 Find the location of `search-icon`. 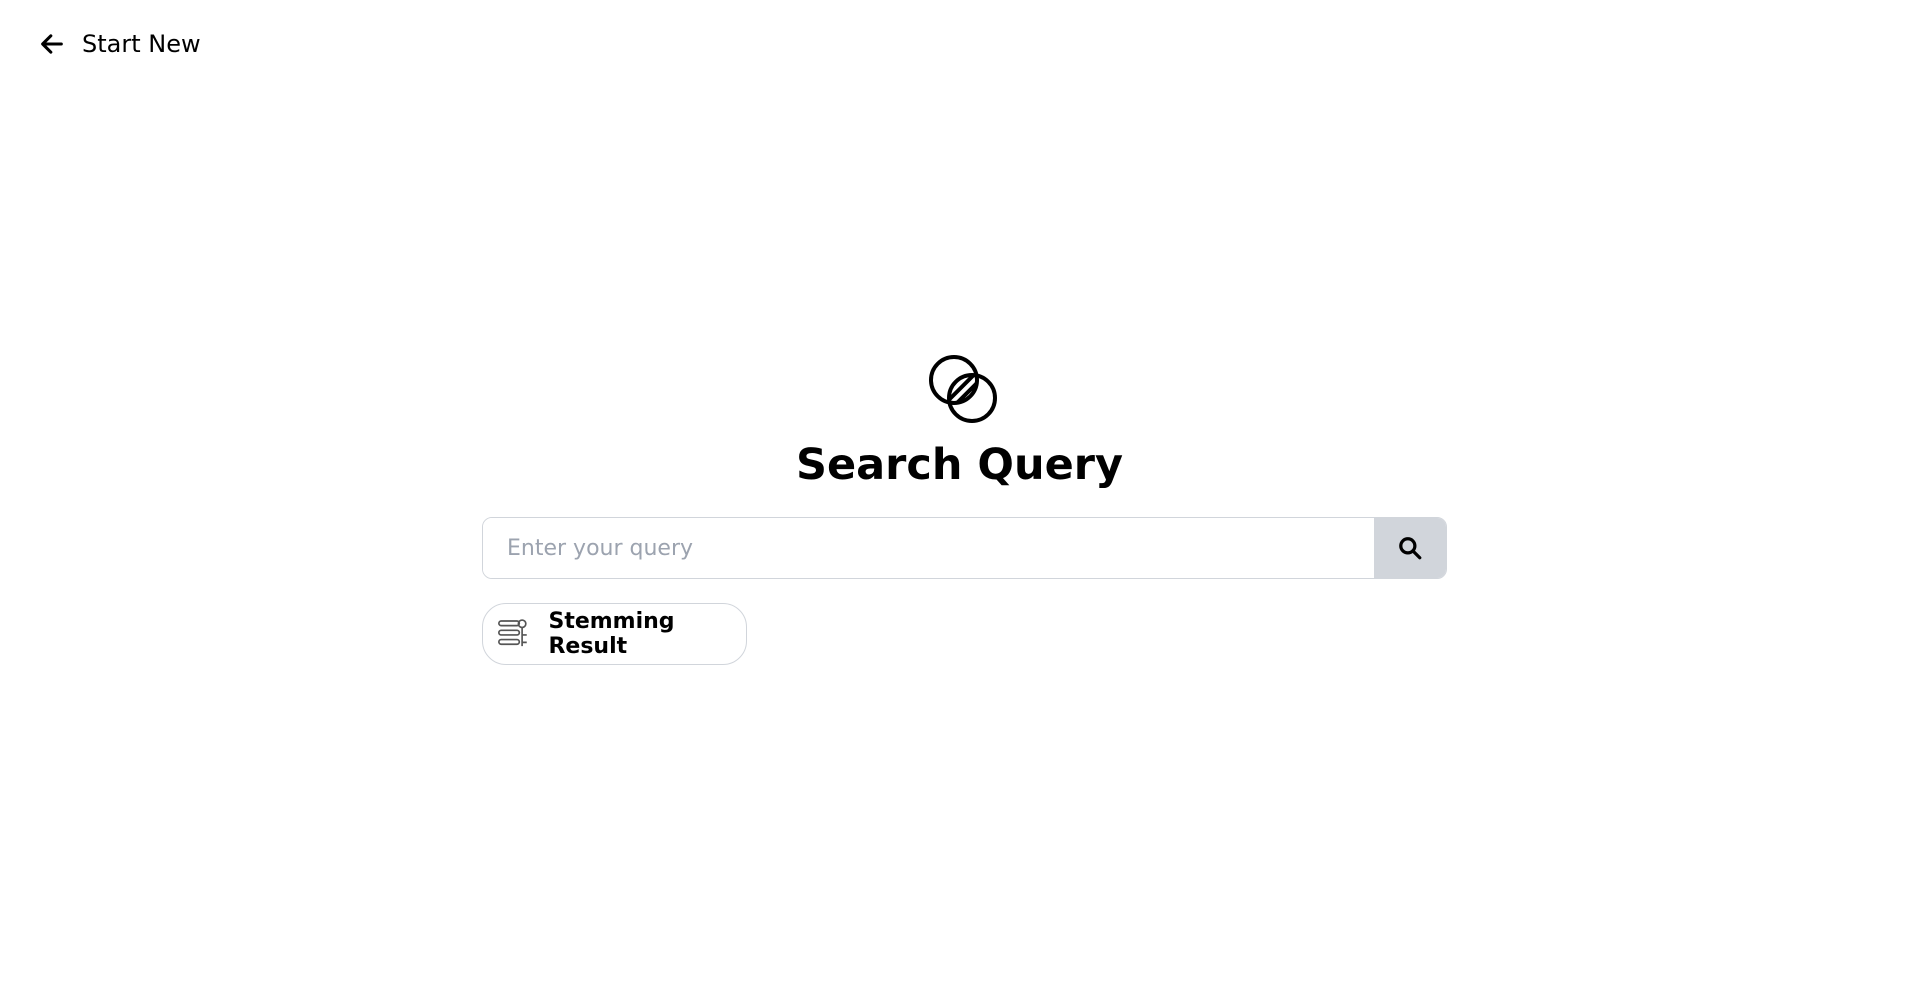

search-icon is located at coordinates (1410, 548).